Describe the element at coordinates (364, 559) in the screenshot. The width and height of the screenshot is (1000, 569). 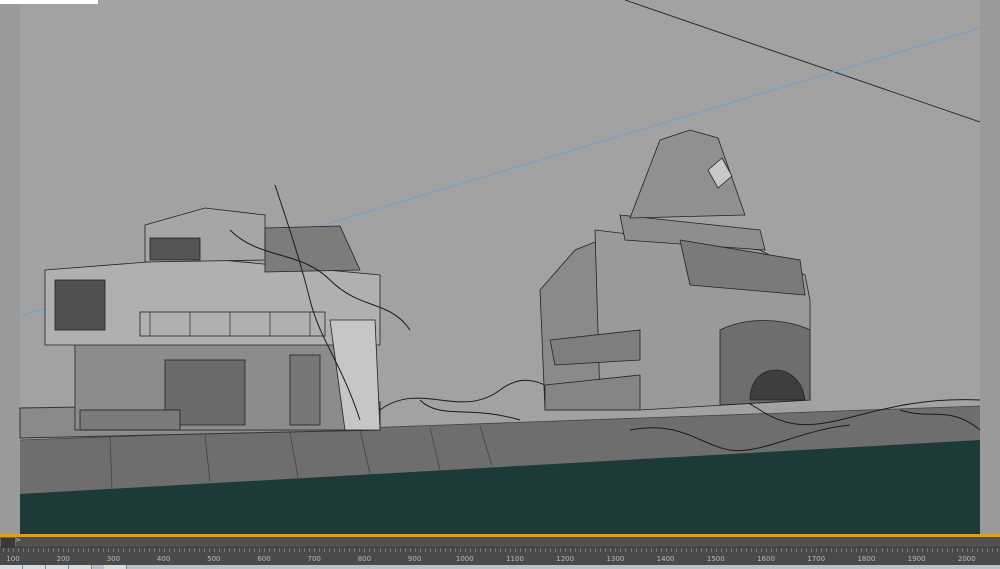
I see `trackbar-label: 800` at that location.